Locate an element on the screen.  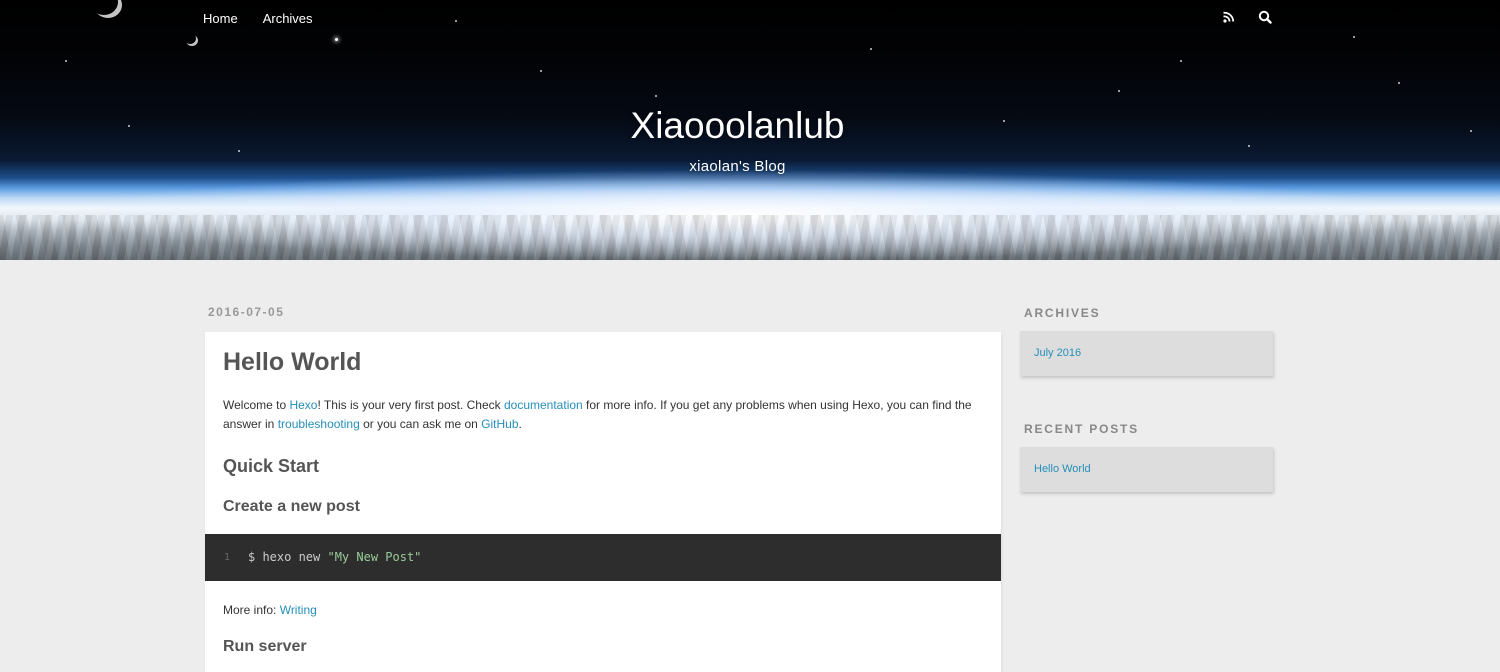
article-date: 2016-07-05 is located at coordinates (246, 312).